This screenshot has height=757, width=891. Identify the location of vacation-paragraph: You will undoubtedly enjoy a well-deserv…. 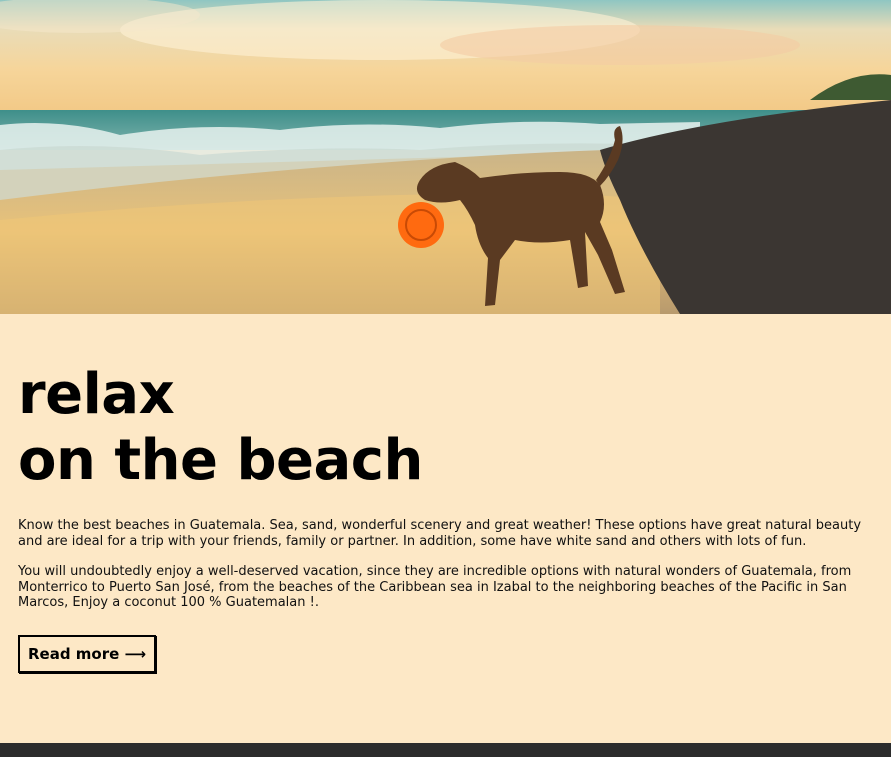
(435, 587).